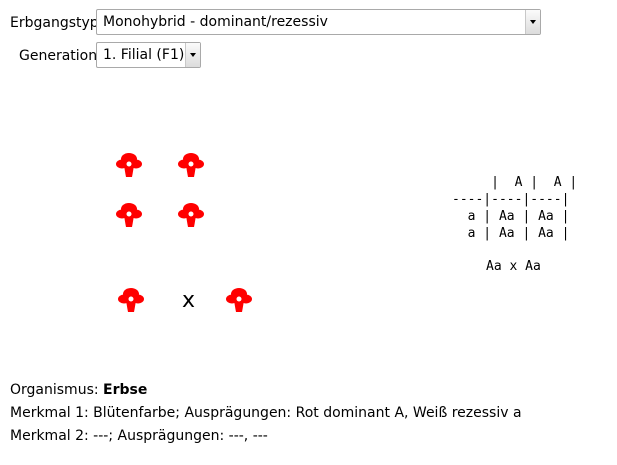 The height and width of the screenshot is (465, 617). I want to click on generation-select: 1. Filial (F1), so click(148, 55).